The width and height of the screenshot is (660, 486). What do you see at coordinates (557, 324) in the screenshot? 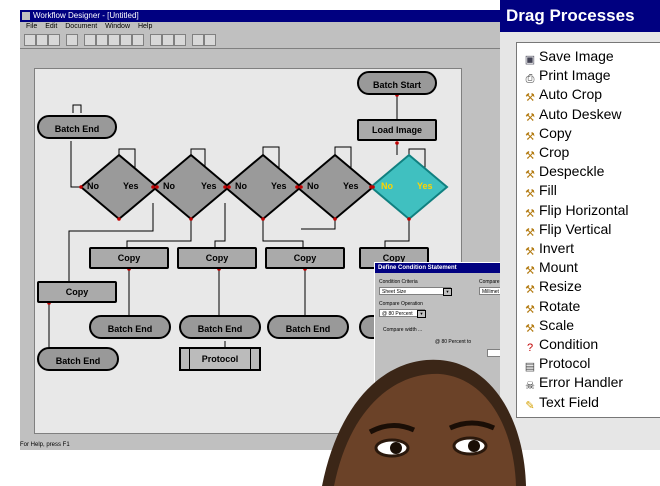
I see `process-item-label: Scale` at bounding box center [557, 324].